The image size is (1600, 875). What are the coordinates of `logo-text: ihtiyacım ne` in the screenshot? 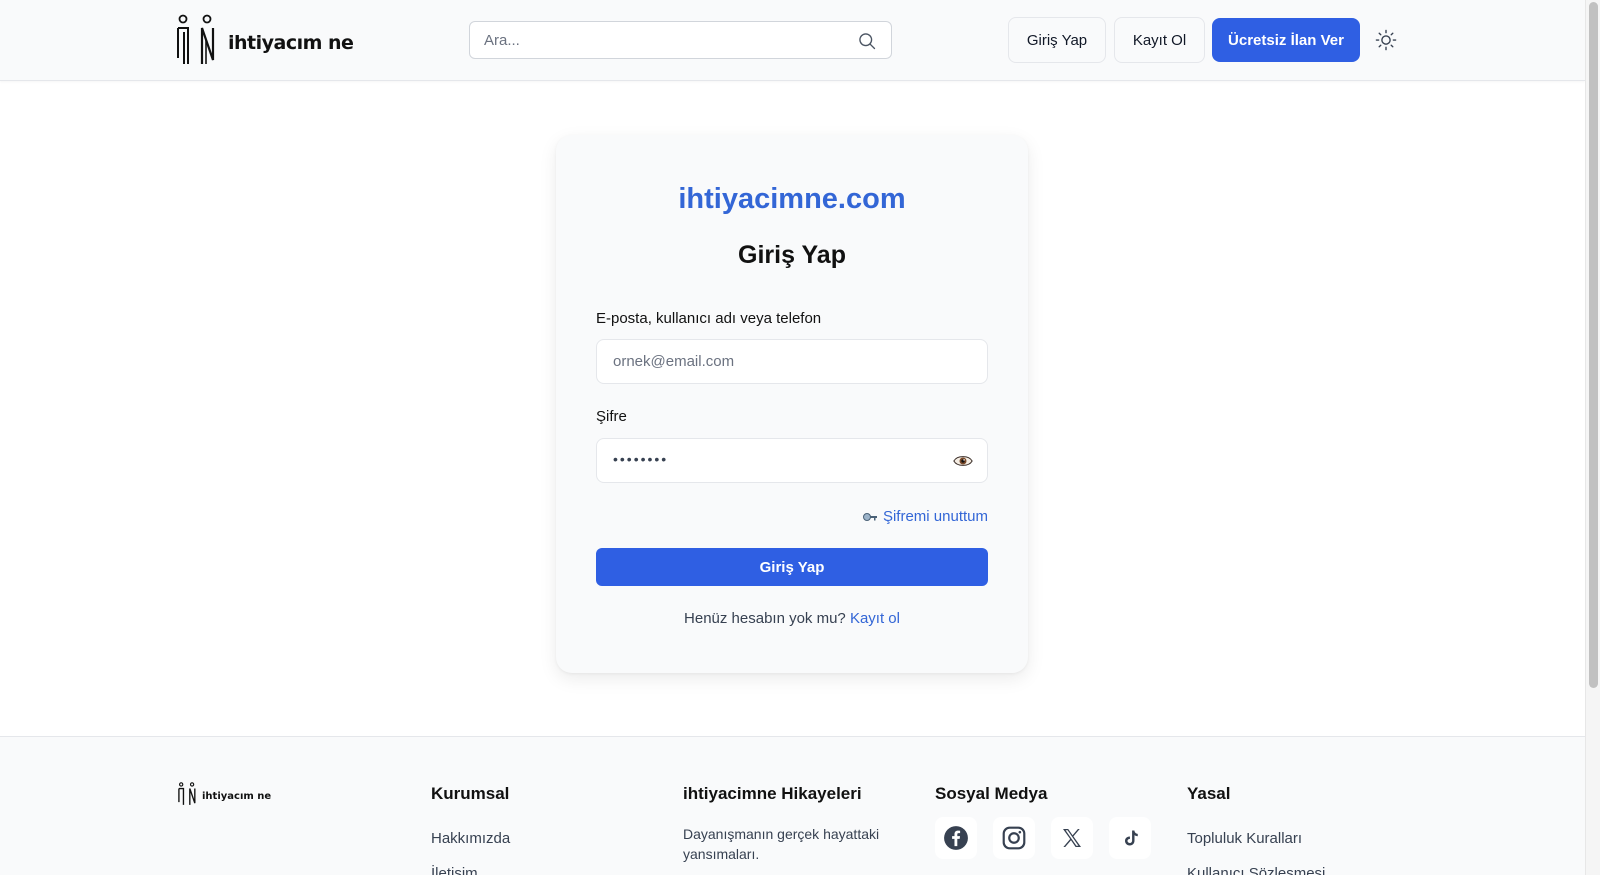 It's located at (291, 43).